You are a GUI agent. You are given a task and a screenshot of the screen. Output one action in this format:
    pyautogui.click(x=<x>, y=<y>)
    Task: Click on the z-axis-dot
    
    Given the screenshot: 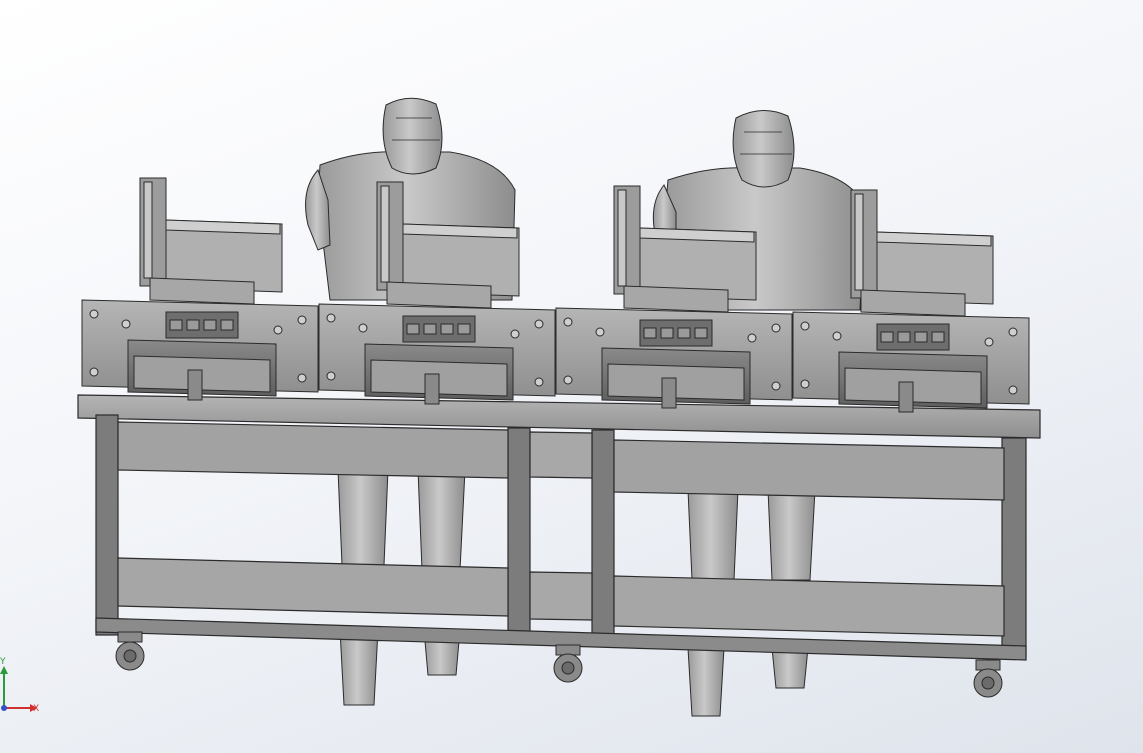 What is the action you would take?
    pyautogui.click(x=4, y=708)
    